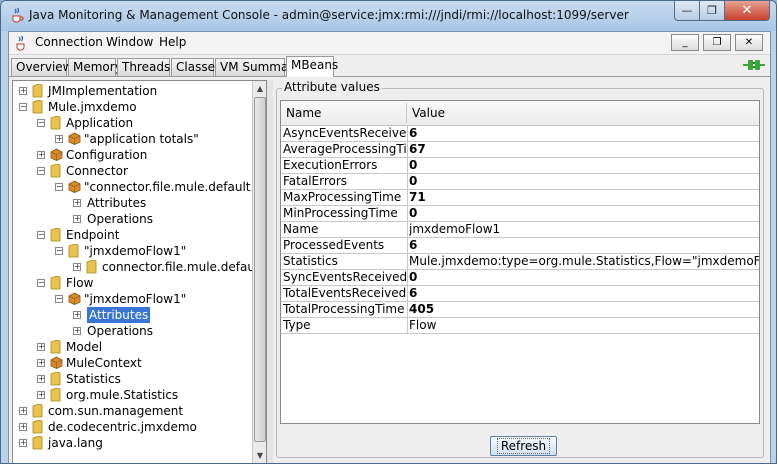 The width and height of the screenshot is (777, 464). I want to click on maximize-button: ❐, so click(712, 11).